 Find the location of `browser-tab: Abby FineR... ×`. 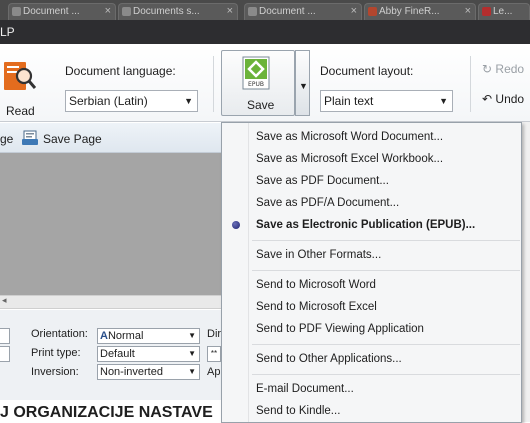

browser-tab: Abby FineR... × is located at coordinates (420, 11).